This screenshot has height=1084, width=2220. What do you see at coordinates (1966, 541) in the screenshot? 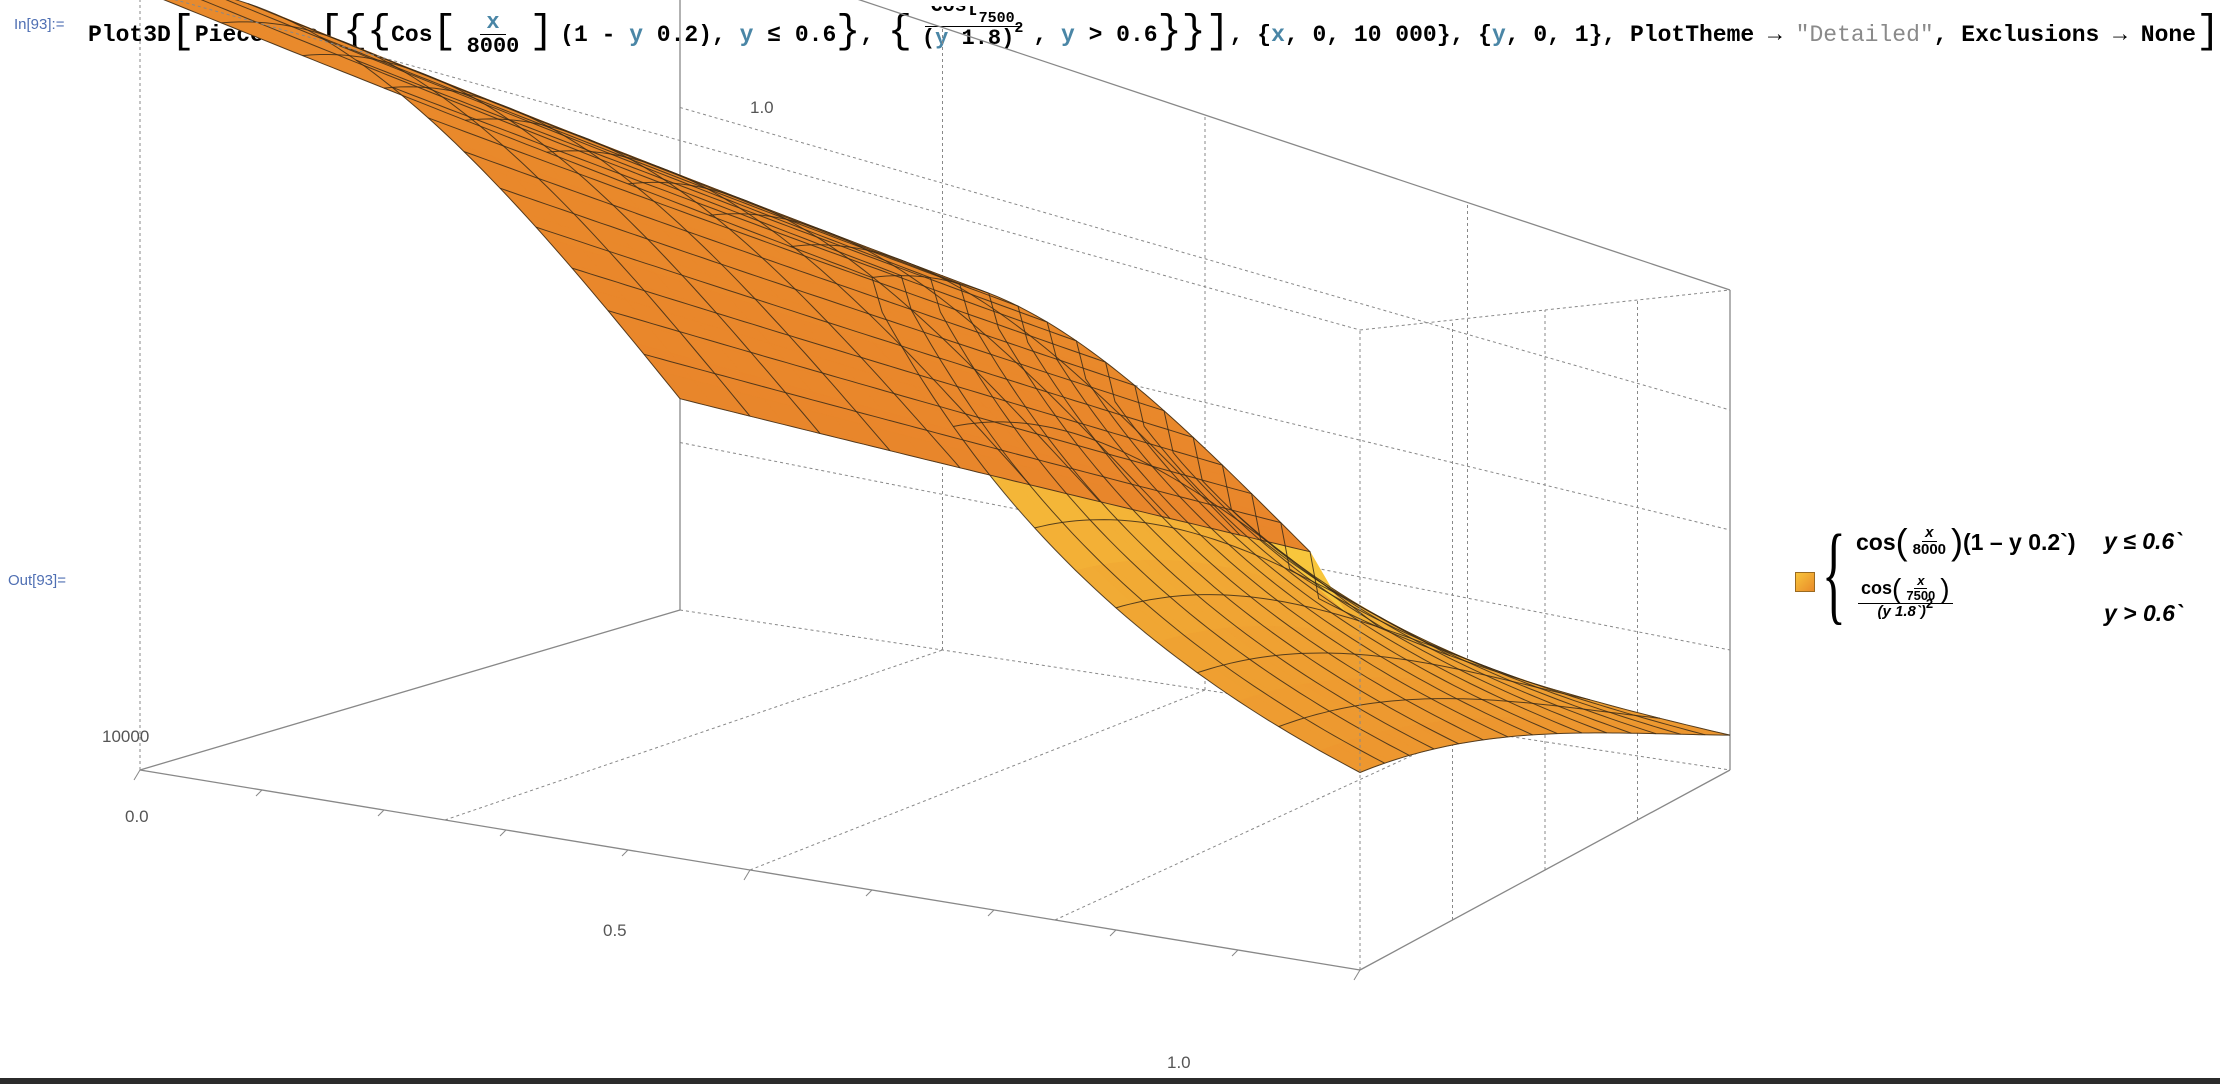
I see `legend-row-1: cos ( x 8000 ) (1 – y 0.2`)` at bounding box center [1966, 541].